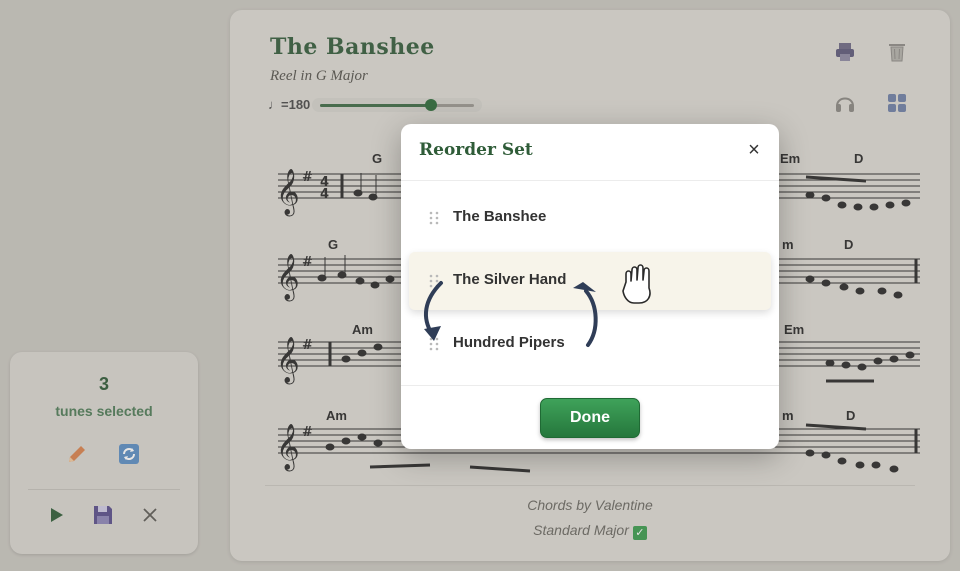  I want to click on set-item-label: The Banshee, so click(500, 216).